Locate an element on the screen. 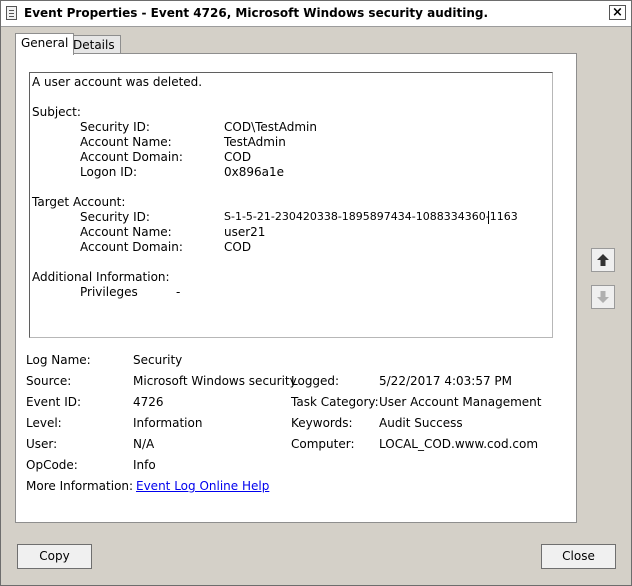 The width and height of the screenshot is (632, 586). source-label: Source: is located at coordinates (49, 381).